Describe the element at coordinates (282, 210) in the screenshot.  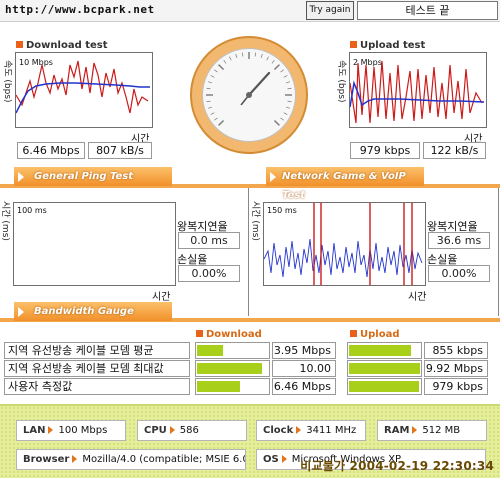
I see `game-scale: 150 ms` at that location.